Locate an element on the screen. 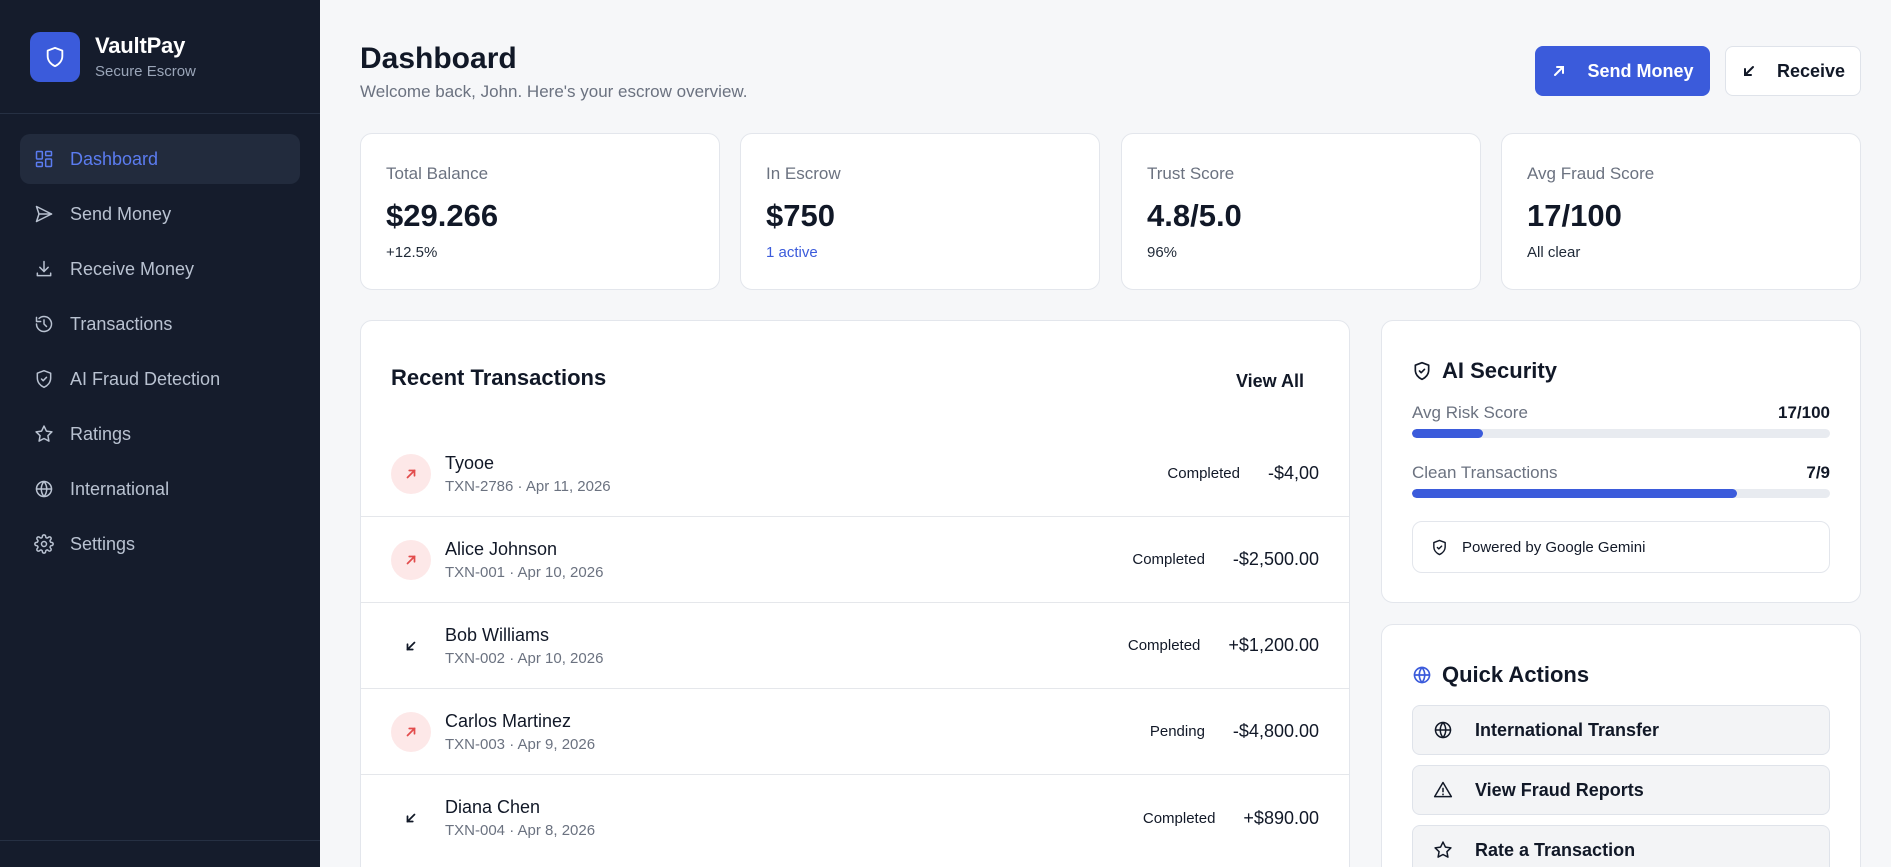 This screenshot has width=1891, height=867. transaction-name: Carlos Martinez is located at coordinates (508, 720).